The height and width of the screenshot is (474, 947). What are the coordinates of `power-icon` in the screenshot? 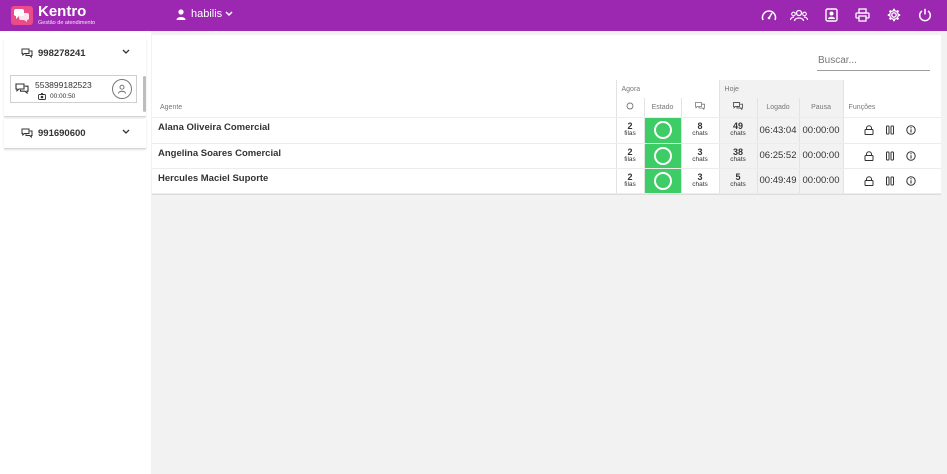 It's located at (925, 15).